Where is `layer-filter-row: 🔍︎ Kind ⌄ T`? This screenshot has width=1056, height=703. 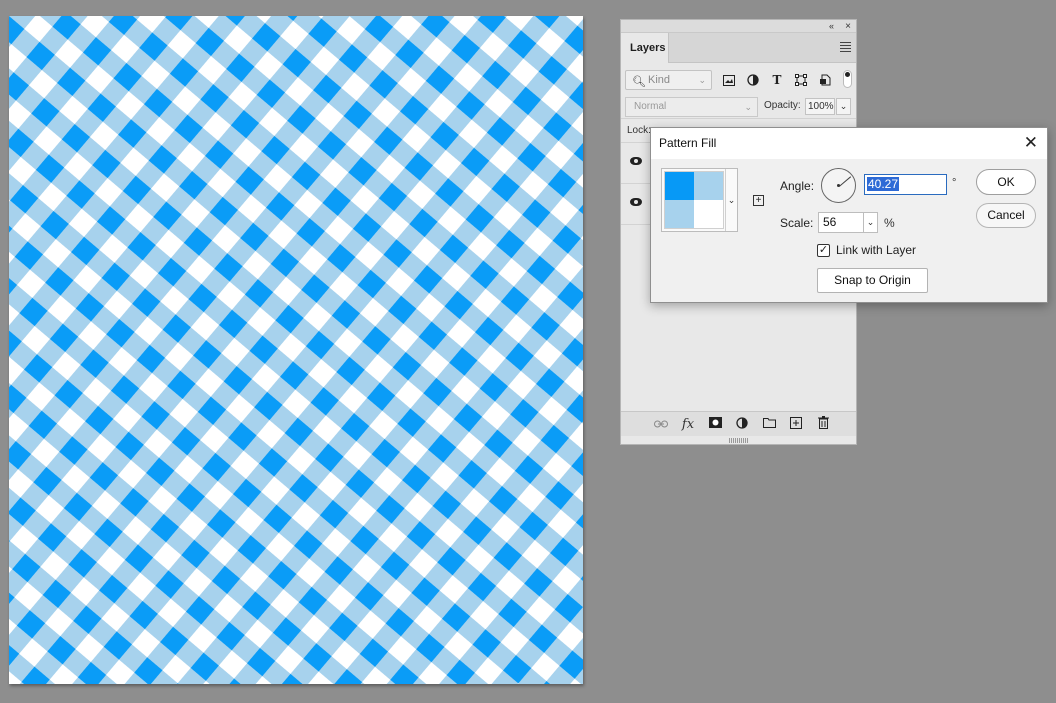
layer-filter-row: 🔍︎ Kind ⌄ T is located at coordinates (738, 78).